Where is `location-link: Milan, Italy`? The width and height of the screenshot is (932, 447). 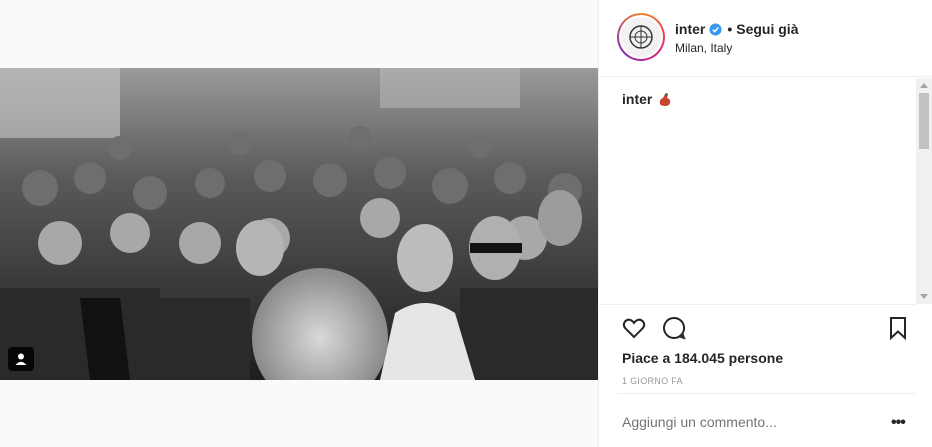 location-link: Milan, Italy is located at coordinates (703, 48).